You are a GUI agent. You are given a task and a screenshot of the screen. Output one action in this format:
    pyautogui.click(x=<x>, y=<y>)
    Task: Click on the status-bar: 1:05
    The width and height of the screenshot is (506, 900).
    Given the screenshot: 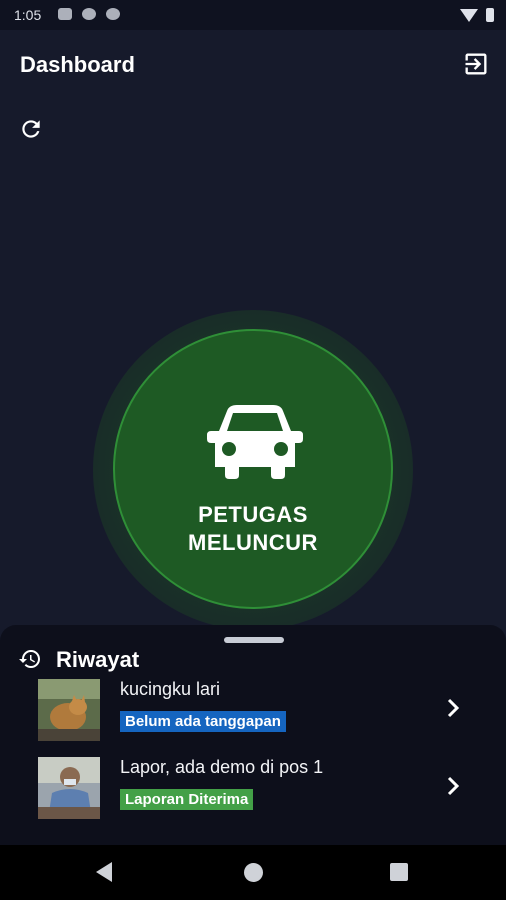 What is the action you would take?
    pyautogui.click(x=253, y=15)
    